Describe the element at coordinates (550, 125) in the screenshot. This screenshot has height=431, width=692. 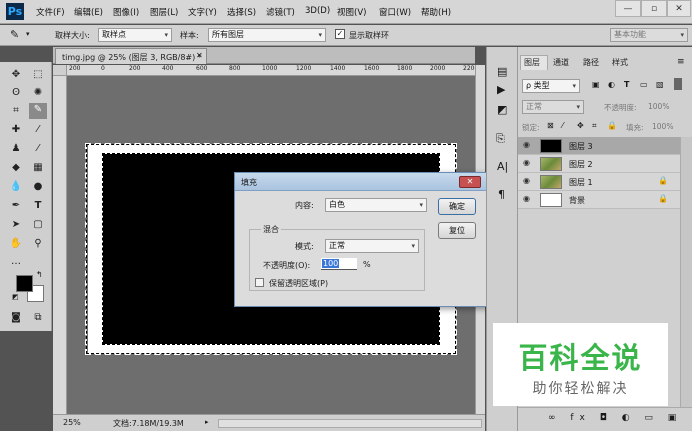
I see `lock-transparent-icon: ⊠` at that location.